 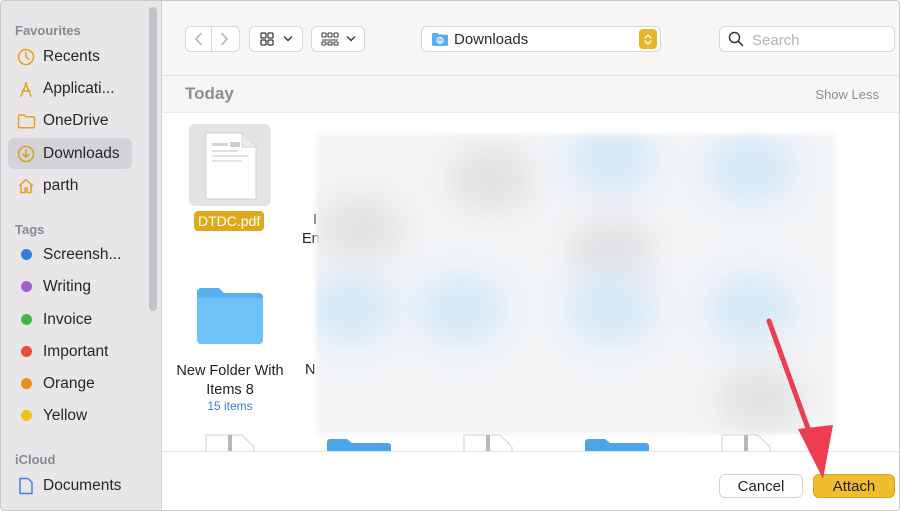 What do you see at coordinates (230, 380) in the screenshot?
I see `folder-name: New Folder With Items 8` at bounding box center [230, 380].